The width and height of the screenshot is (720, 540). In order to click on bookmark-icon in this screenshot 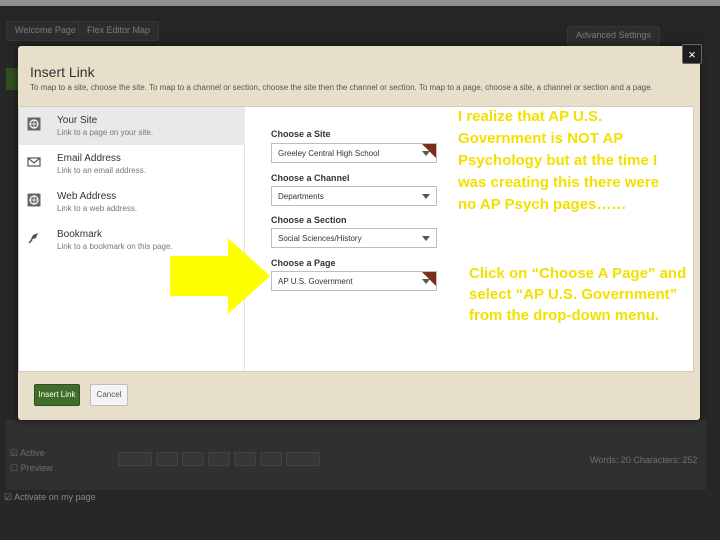, I will do `click(34, 238)`.